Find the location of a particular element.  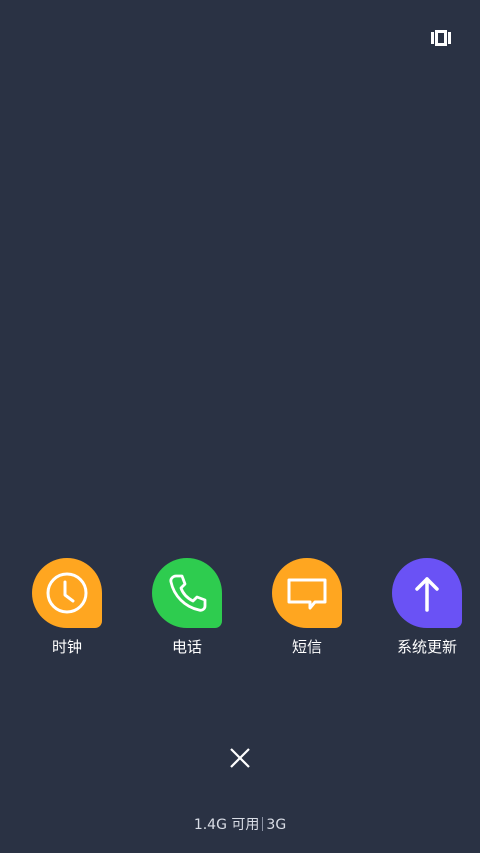

message-icon is located at coordinates (307, 594).